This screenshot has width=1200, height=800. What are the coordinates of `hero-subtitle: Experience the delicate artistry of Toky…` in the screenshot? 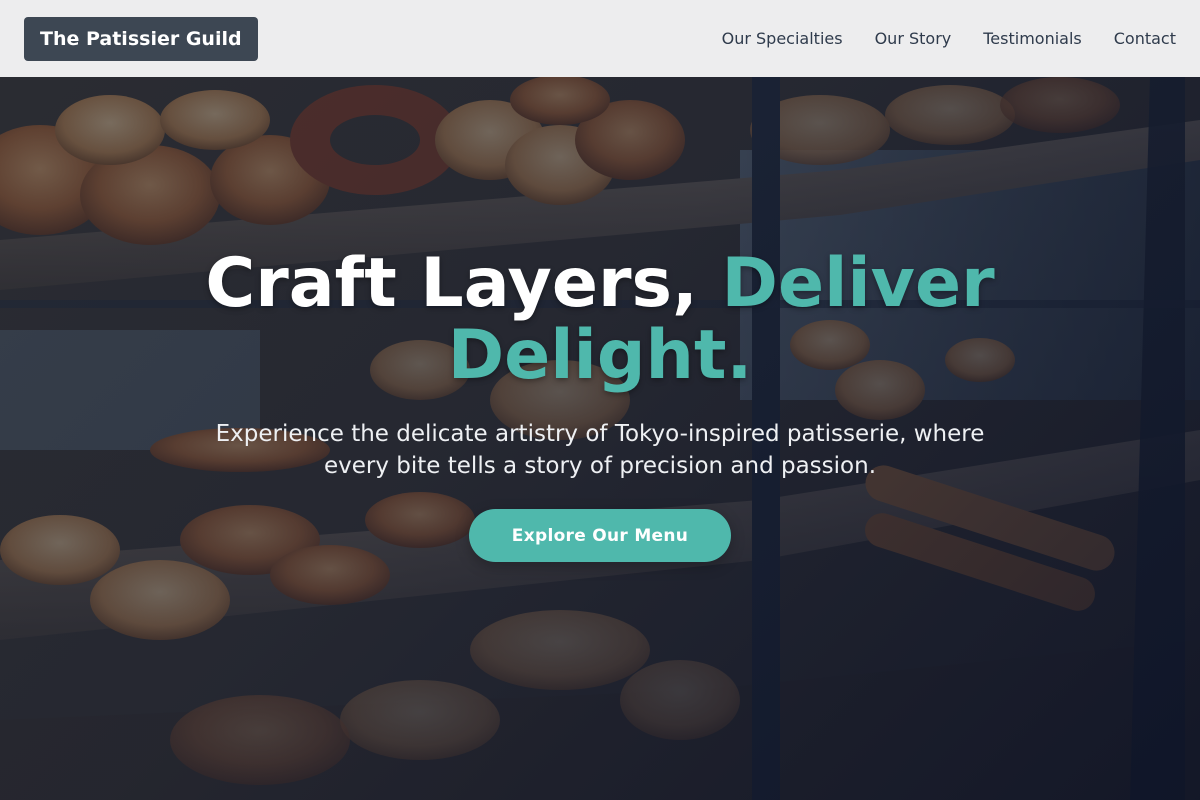 It's located at (600, 450).